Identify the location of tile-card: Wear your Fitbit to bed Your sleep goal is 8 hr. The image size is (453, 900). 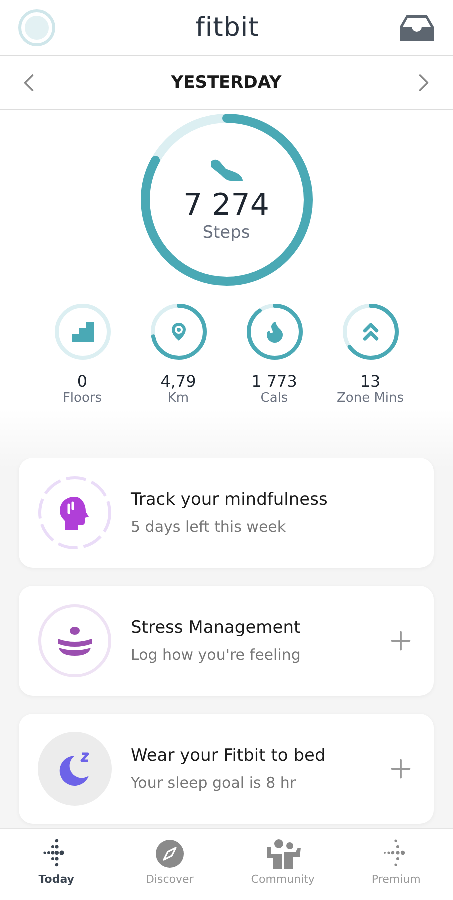
(226, 769).